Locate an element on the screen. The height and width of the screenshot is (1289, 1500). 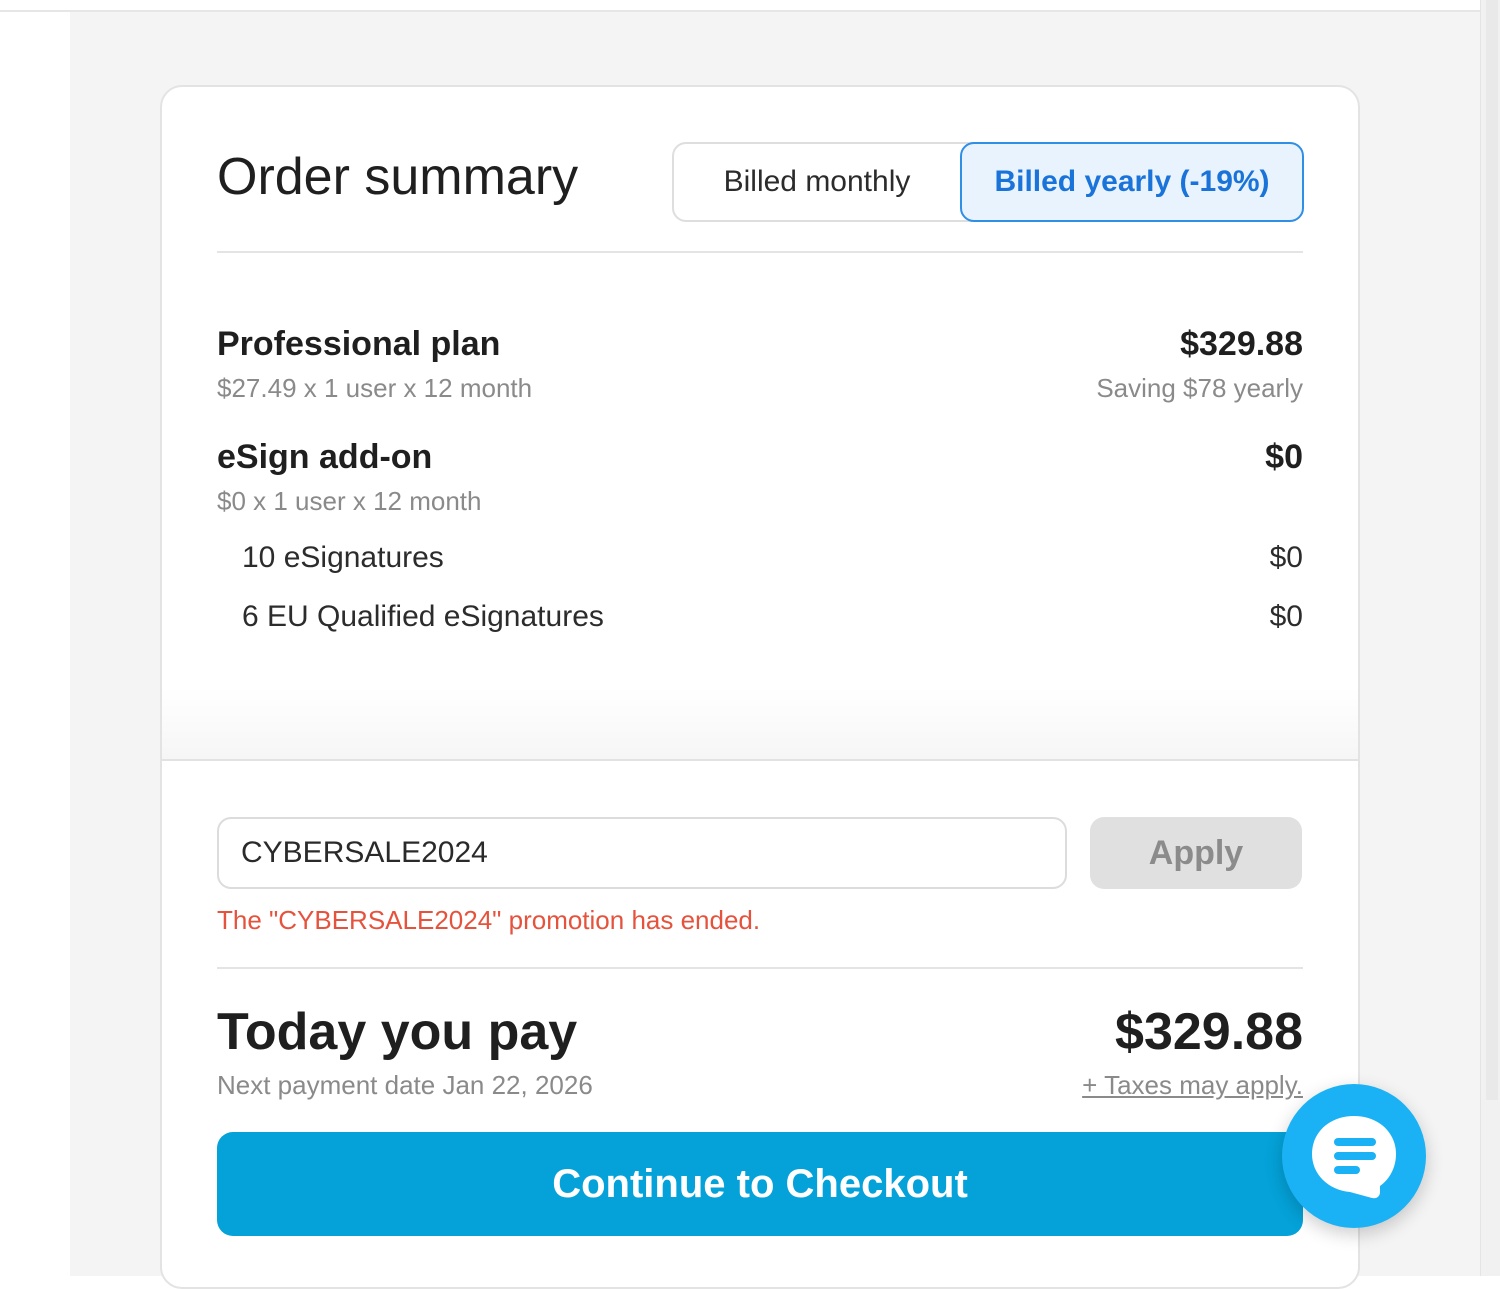
chat-button is located at coordinates (1354, 1156).